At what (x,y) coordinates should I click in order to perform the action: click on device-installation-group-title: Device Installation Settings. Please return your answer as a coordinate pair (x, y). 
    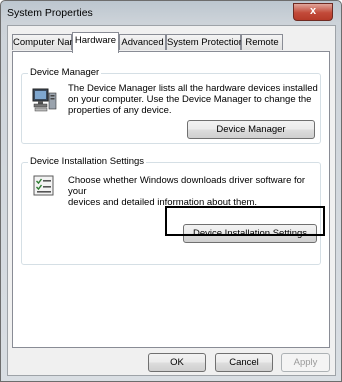
    Looking at the image, I should click on (87, 161).